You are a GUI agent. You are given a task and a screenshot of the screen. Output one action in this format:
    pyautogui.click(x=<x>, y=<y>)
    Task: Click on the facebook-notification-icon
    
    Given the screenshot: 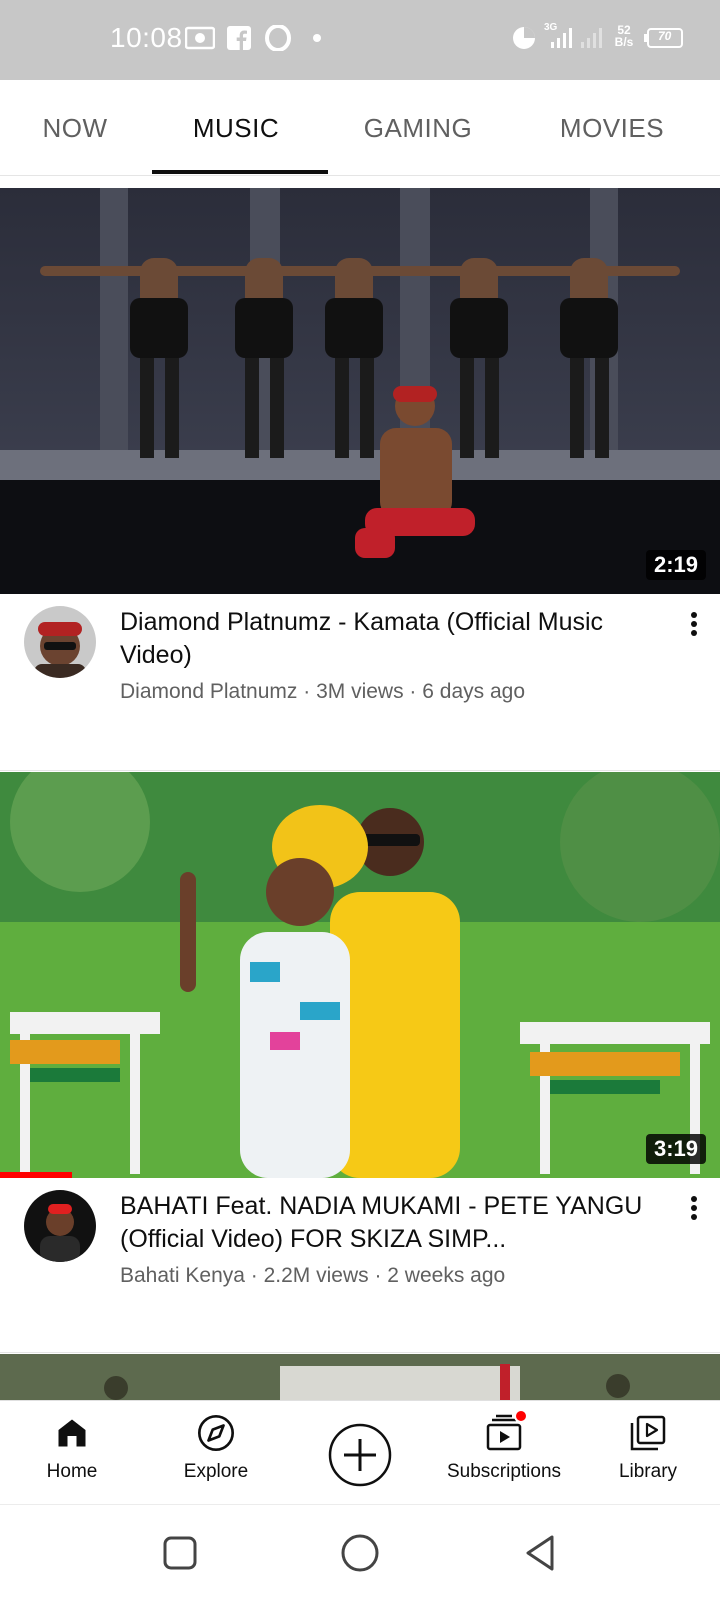 What is the action you would take?
    pyautogui.click(x=239, y=38)
    